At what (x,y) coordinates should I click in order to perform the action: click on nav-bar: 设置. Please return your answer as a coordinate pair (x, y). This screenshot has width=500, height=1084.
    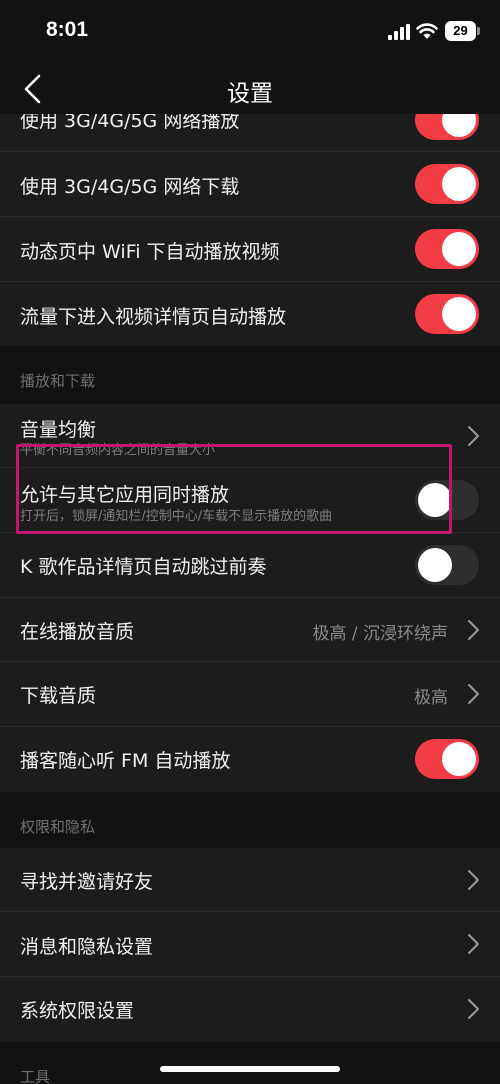
    Looking at the image, I should click on (250, 89).